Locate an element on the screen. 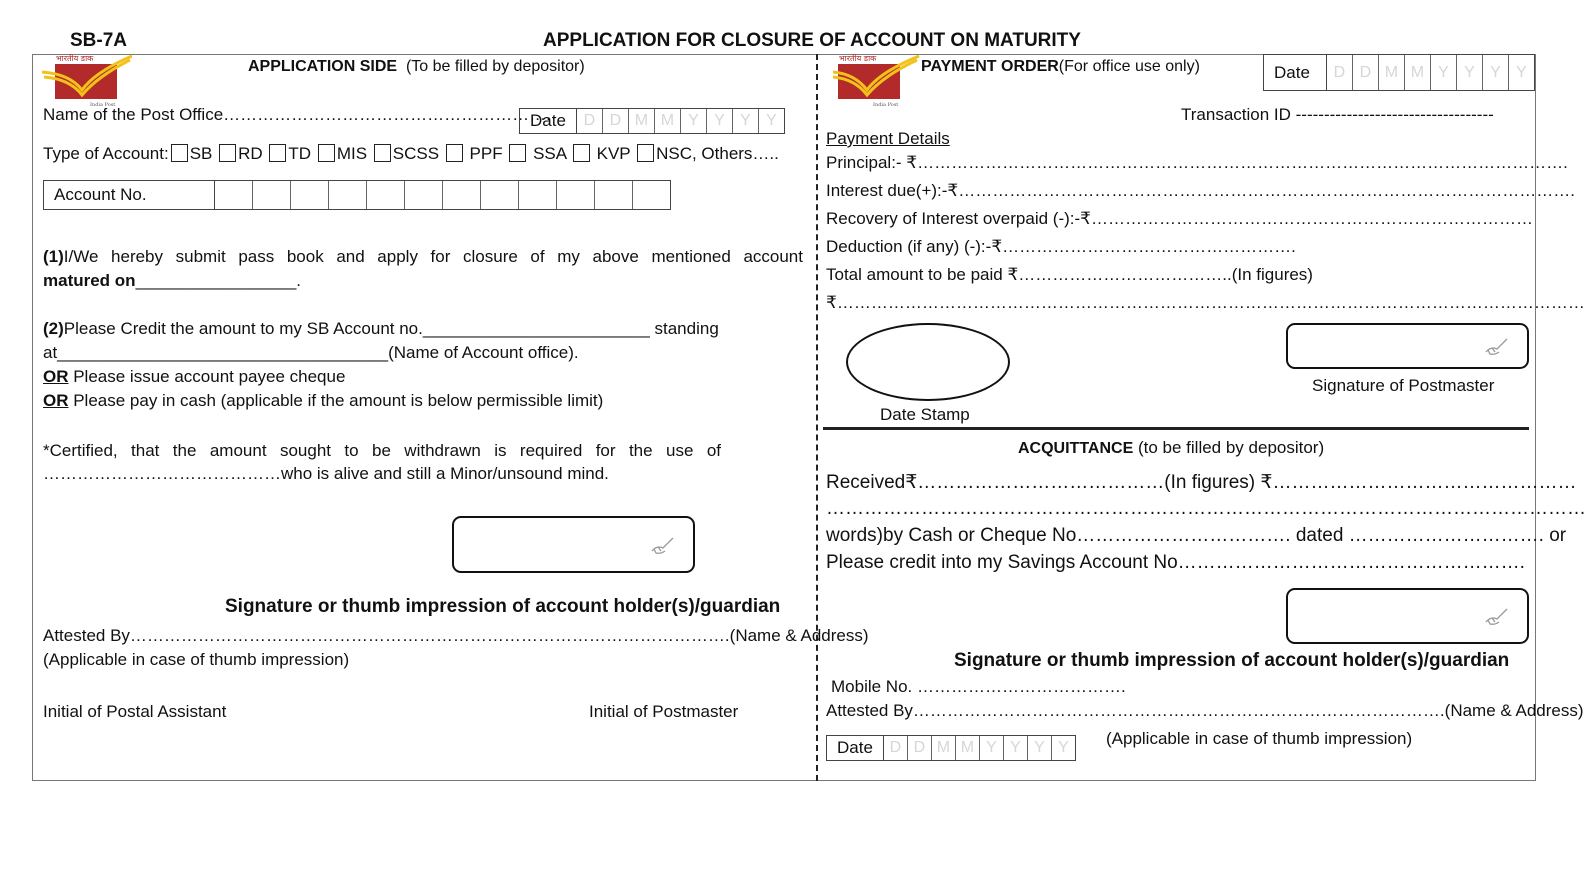 The width and height of the screenshot is (1584, 891). date-label: Date is located at coordinates (1295, 72).